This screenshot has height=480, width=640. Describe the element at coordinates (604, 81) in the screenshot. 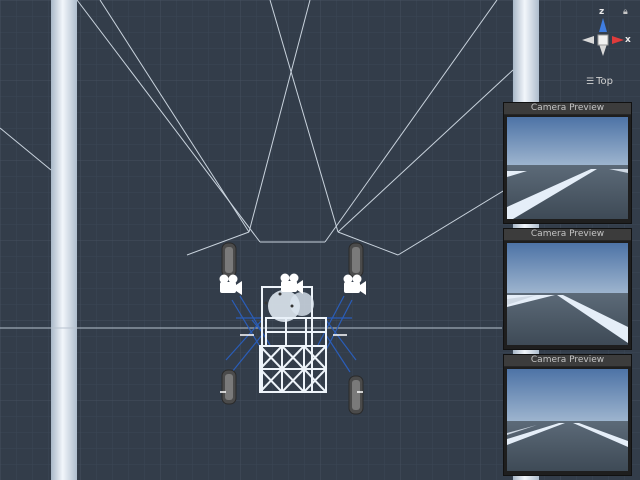

I see `orientation-text: Top` at that location.